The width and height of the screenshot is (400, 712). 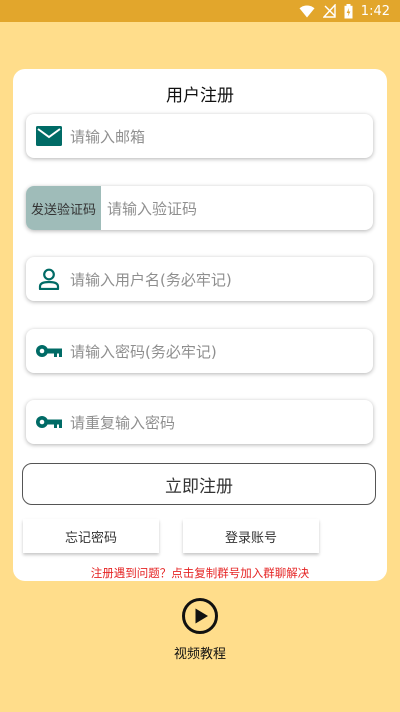 I want to click on register-button: 立即注册, so click(x=199, y=484).